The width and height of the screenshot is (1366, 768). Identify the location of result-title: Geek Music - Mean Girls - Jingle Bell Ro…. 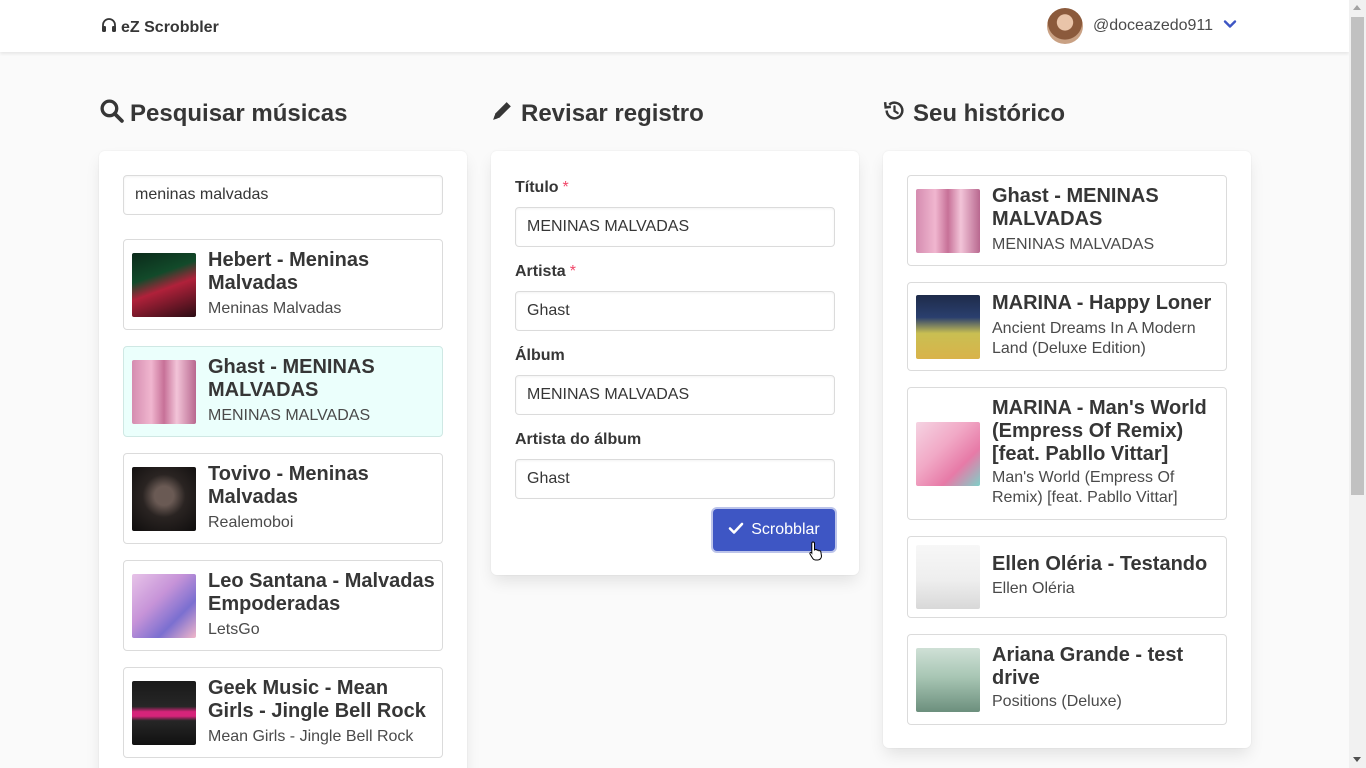
(317, 699).